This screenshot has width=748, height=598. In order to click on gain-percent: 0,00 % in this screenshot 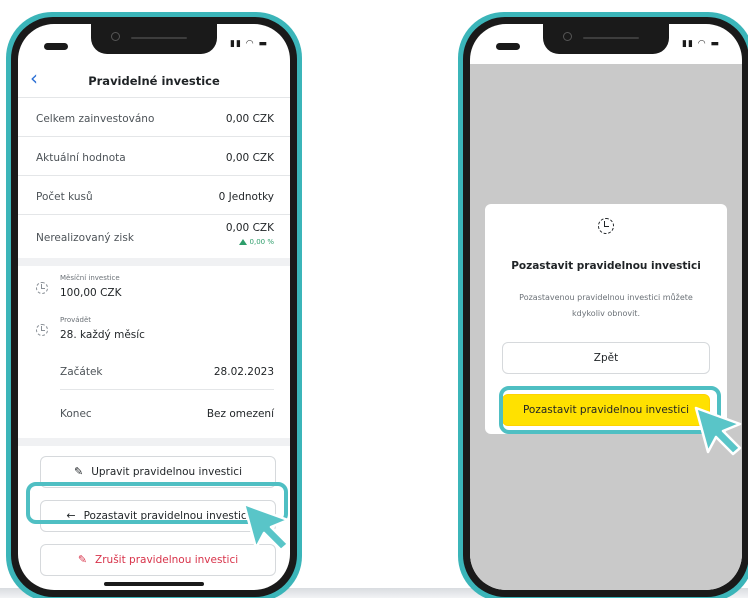, I will do `click(261, 242)`.